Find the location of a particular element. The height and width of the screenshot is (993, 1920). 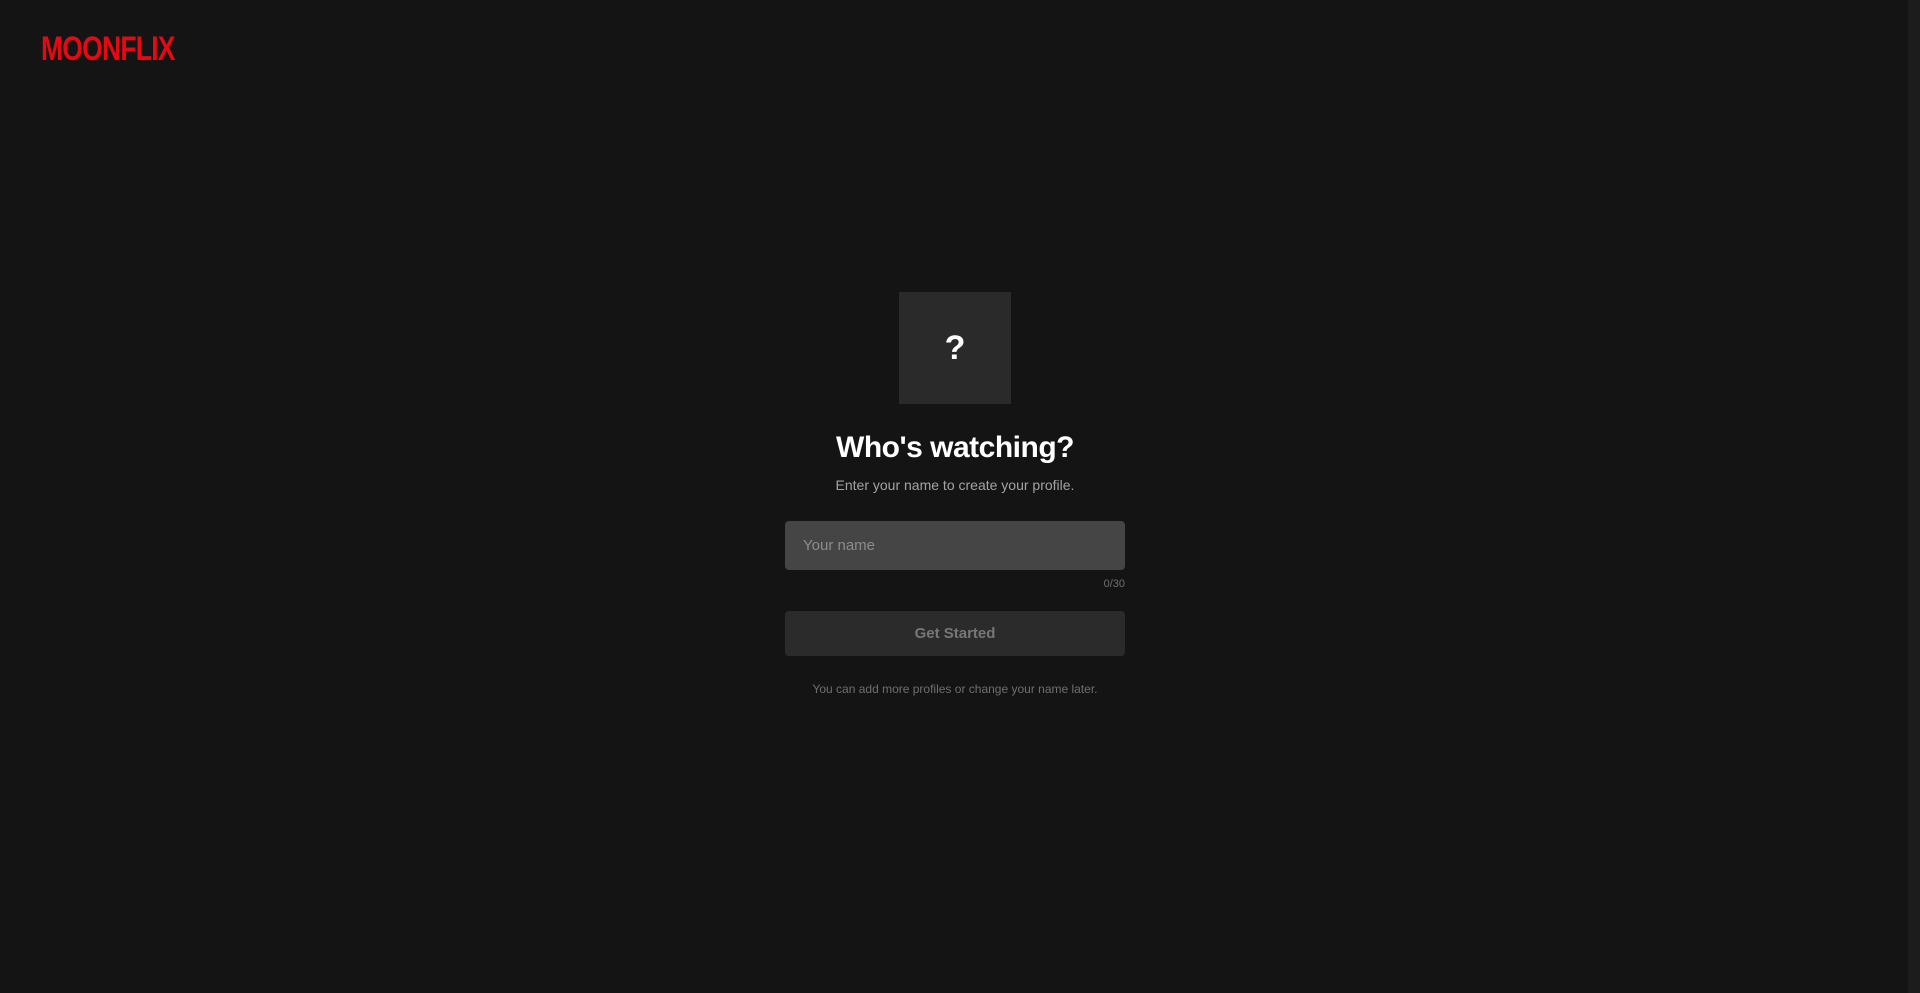

profile-avatar: ? is located at coordinates (955, 348).